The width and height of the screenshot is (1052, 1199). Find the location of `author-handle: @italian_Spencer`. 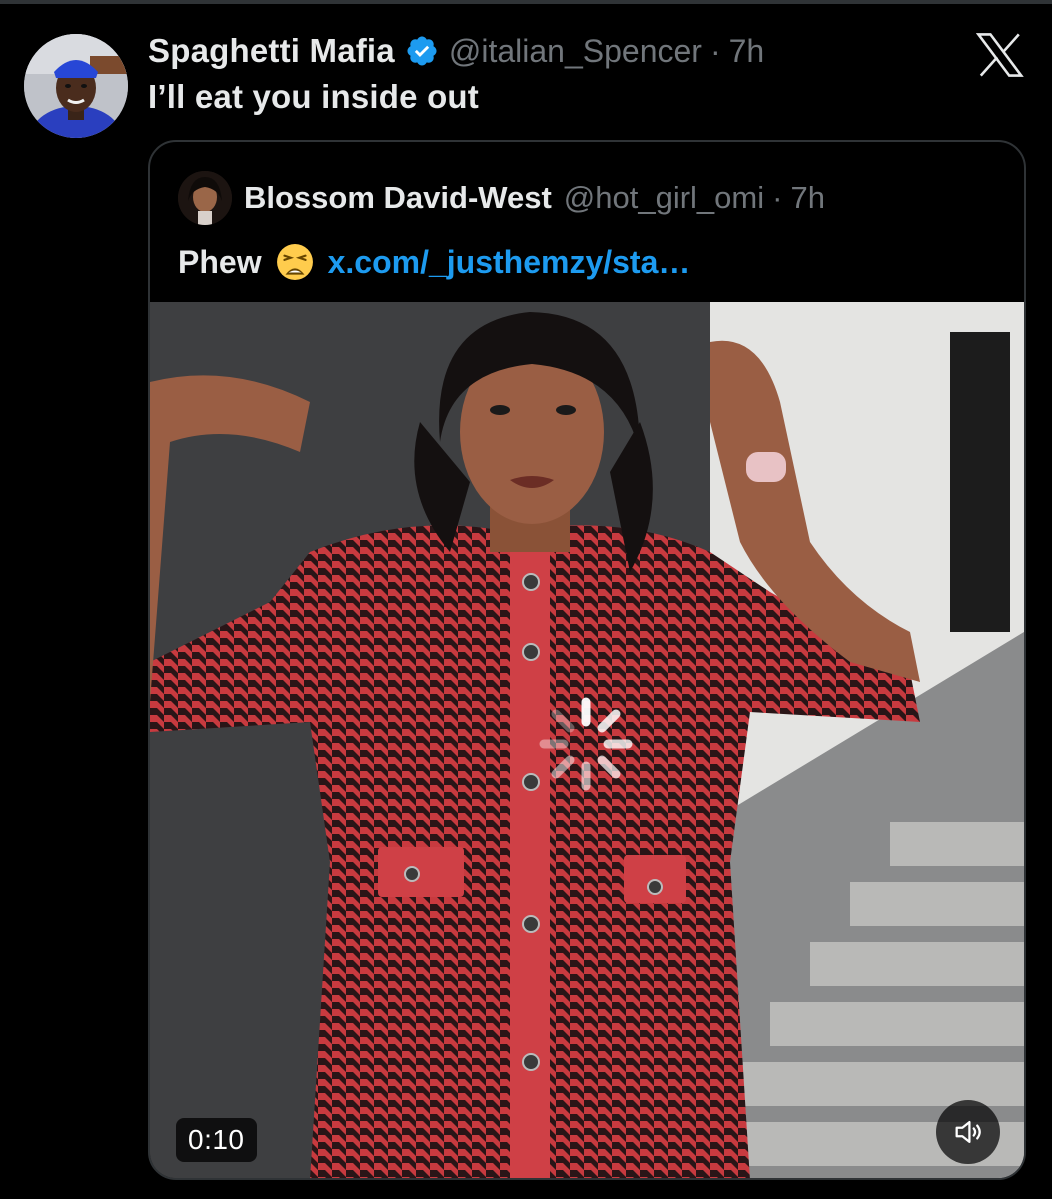

author-handle: @italian_Spencer is located at coordinates (575, 51).